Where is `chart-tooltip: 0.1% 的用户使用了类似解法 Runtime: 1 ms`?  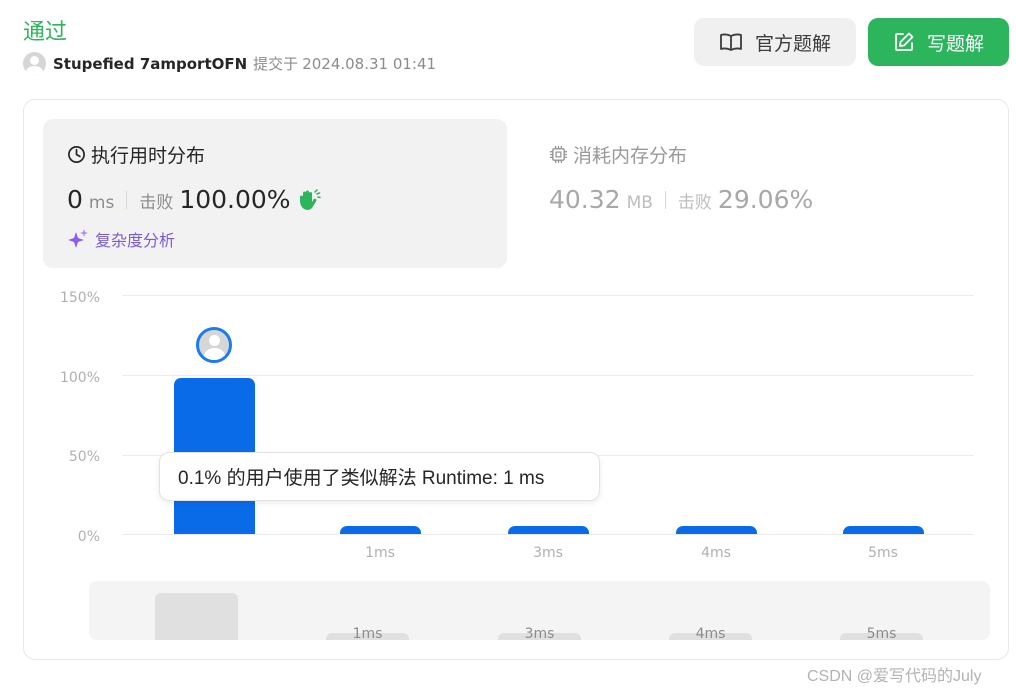 chart-tooltip: 0.1% 的用户使用了类似解法 Runtime: 1 ms is located at coordinates (379, 476).